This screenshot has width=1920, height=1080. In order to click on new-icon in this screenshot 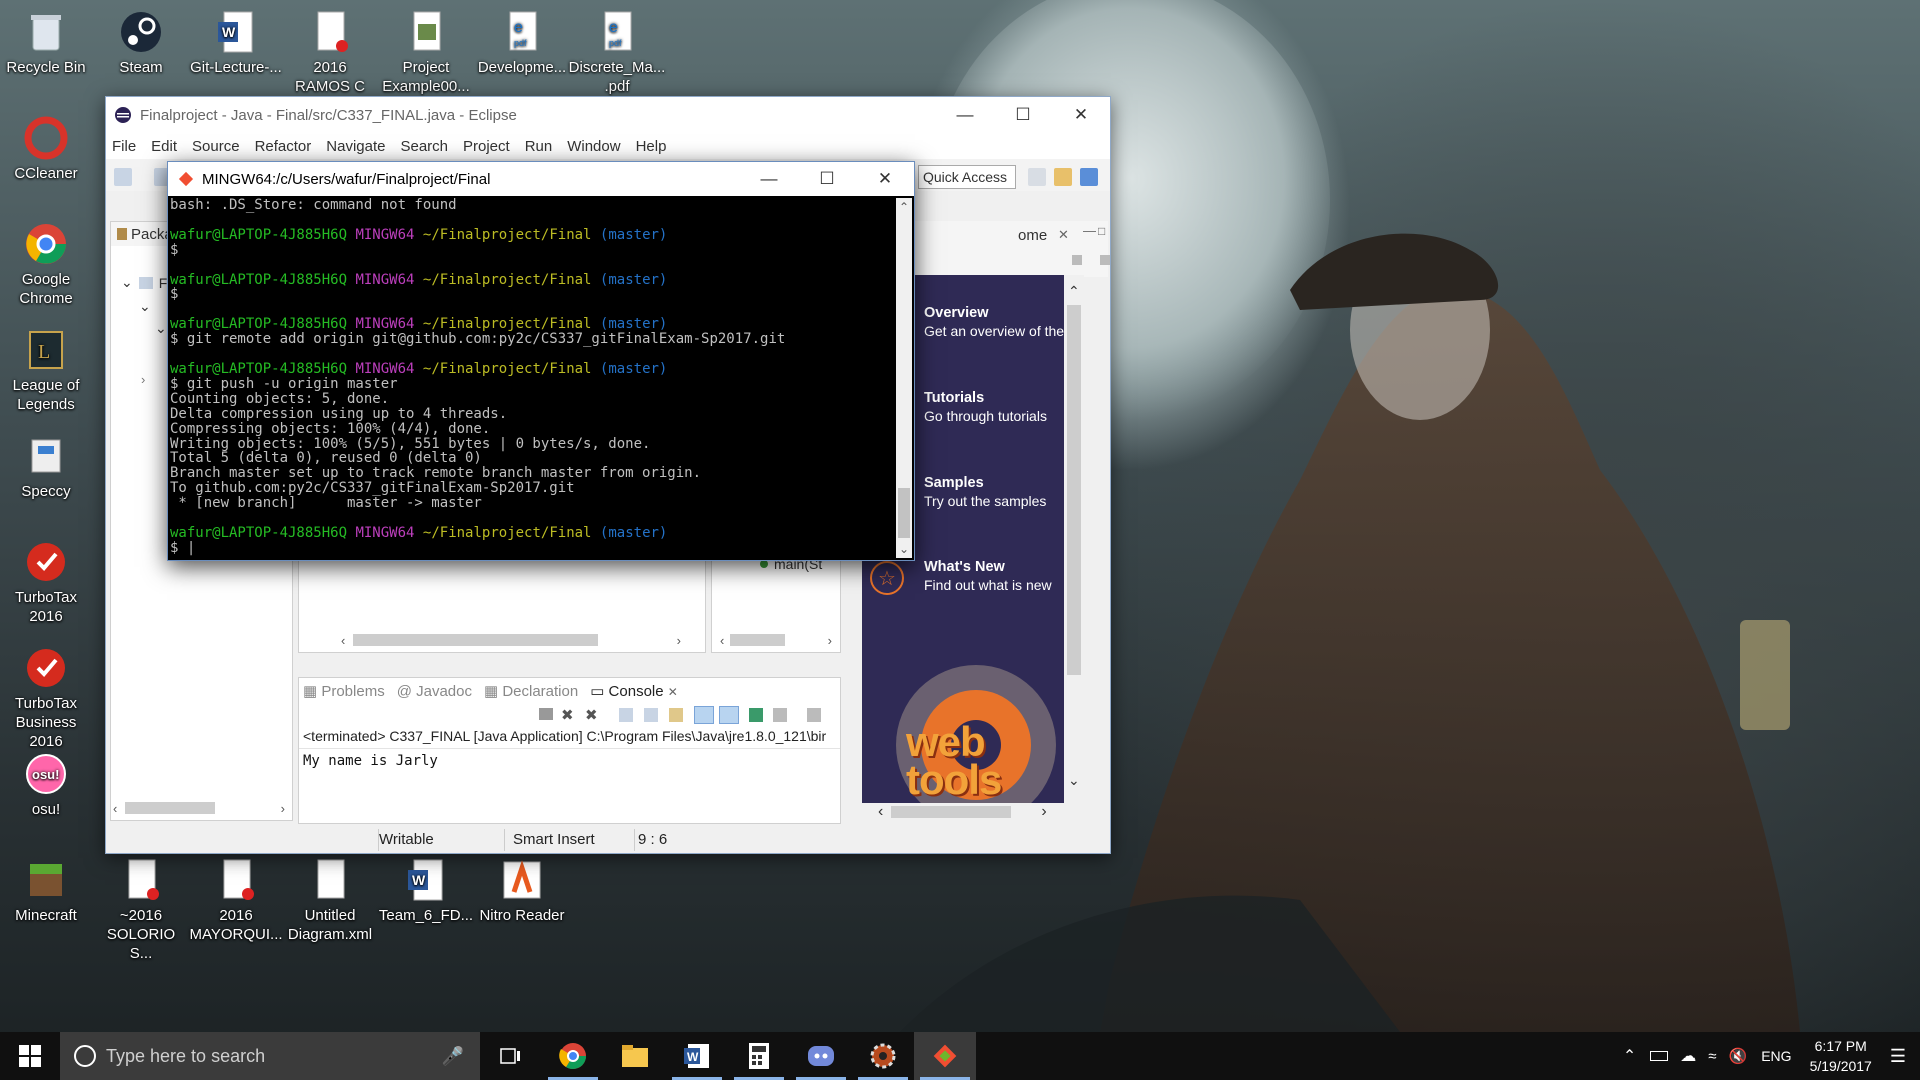, I will do `click(123, 177)`.